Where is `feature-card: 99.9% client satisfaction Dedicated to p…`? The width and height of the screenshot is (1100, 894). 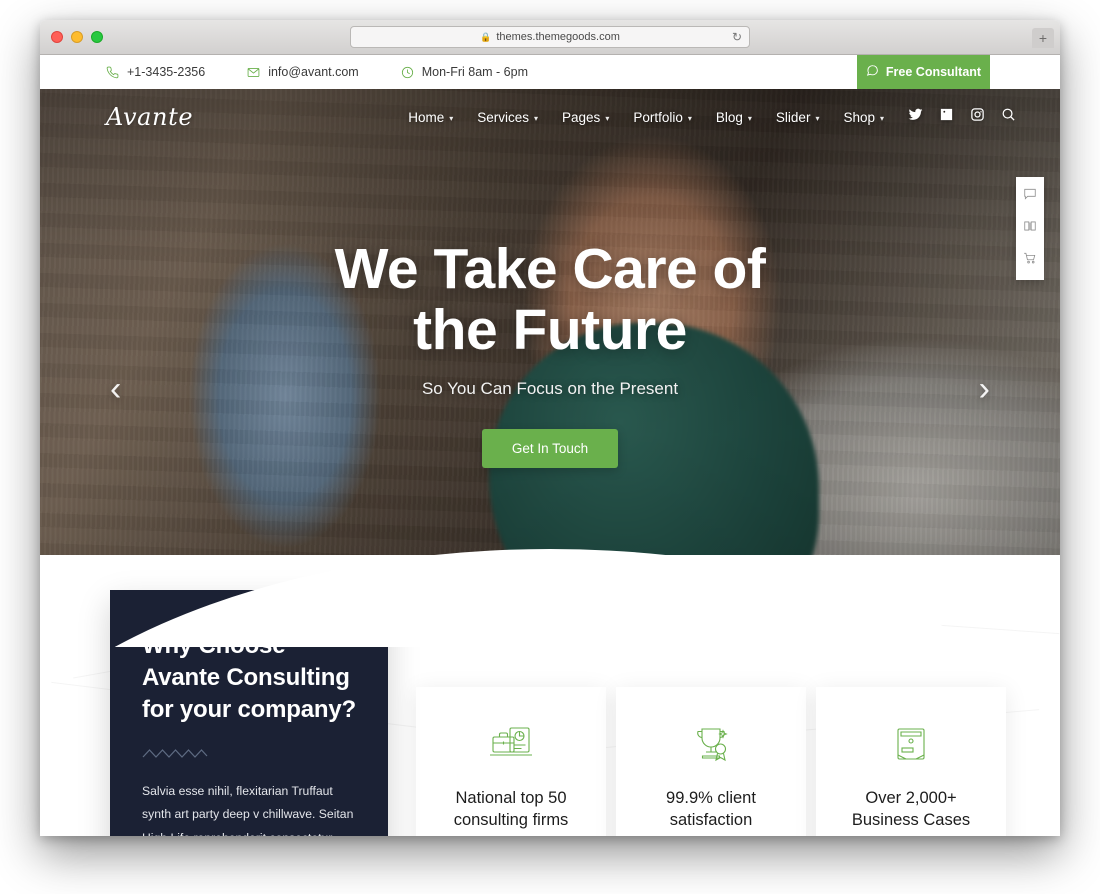
feature-card: 99.9% client satisfaction Dedicated to p… is located at coordinates (711, 761).